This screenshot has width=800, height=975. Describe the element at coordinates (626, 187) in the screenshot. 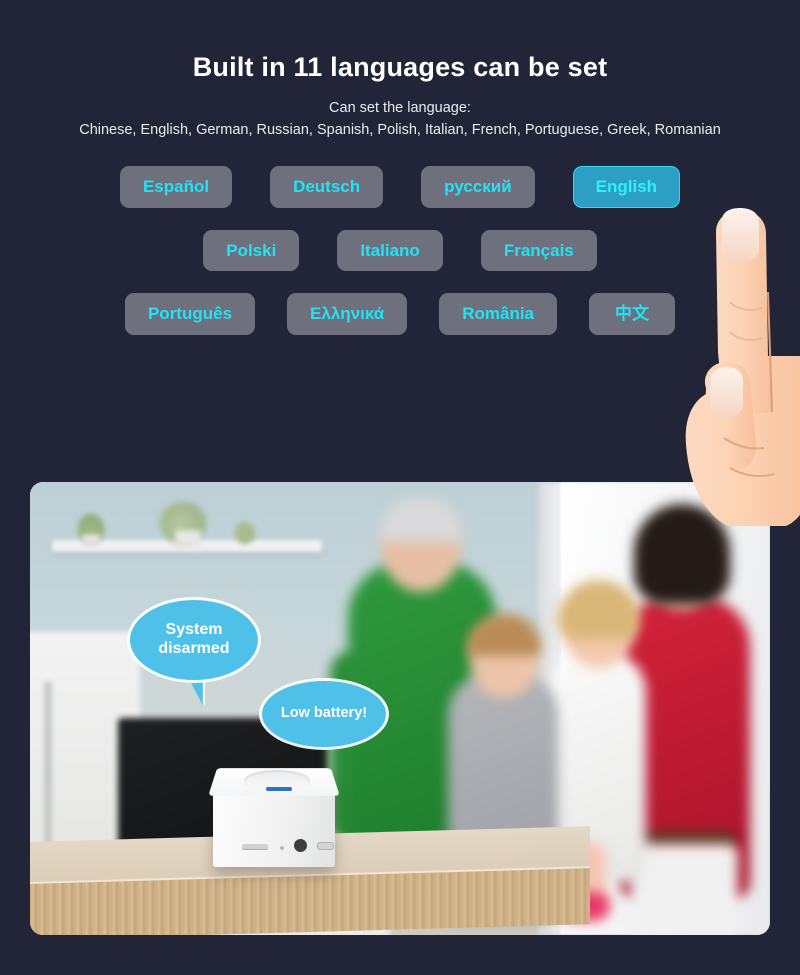

I see `language-button-english: English` at that location.